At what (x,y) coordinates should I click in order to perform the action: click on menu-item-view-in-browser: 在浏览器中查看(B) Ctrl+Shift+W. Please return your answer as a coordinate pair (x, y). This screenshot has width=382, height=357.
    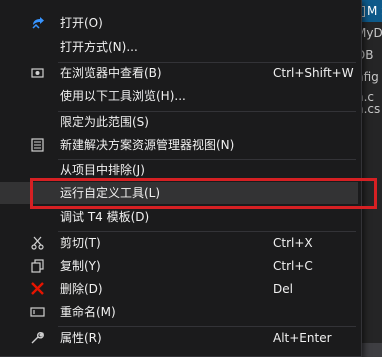
    Looking at the image, I should click on (179, 73).